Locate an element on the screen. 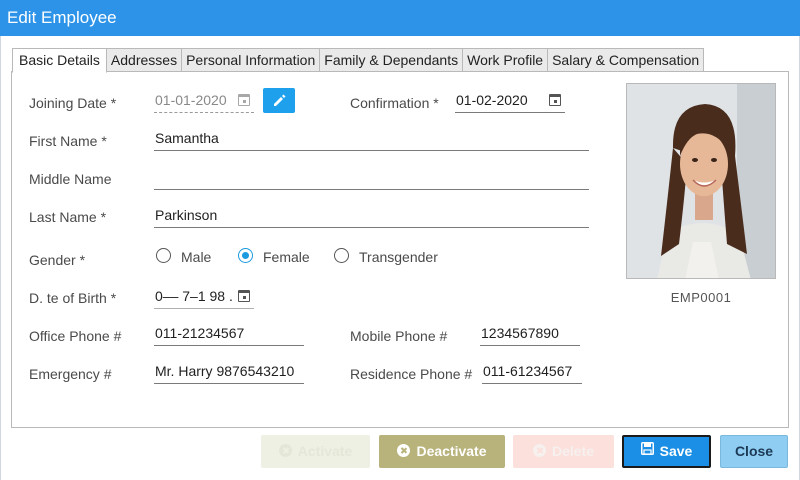 The image size is (800, 480). gender-female-label: Female is located at coordinates (286, 257).